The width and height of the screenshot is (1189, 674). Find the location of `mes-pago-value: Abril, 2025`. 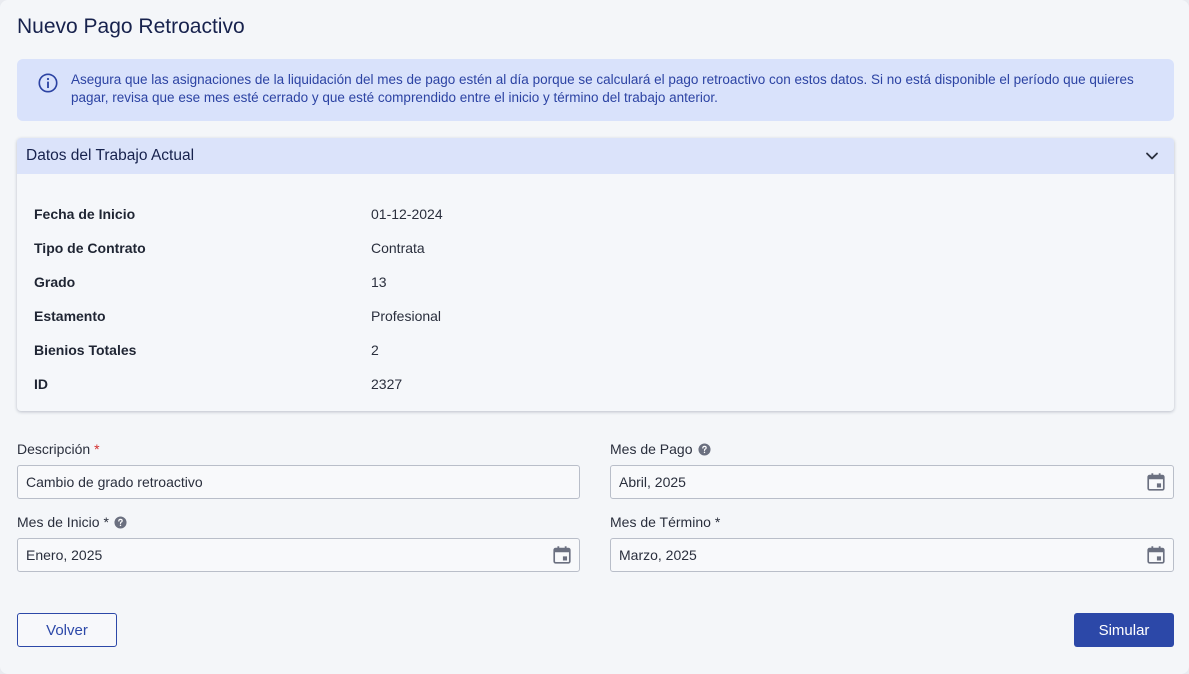

mes-pago-value: Abril, 2025 is located at coordinates (652, 482).